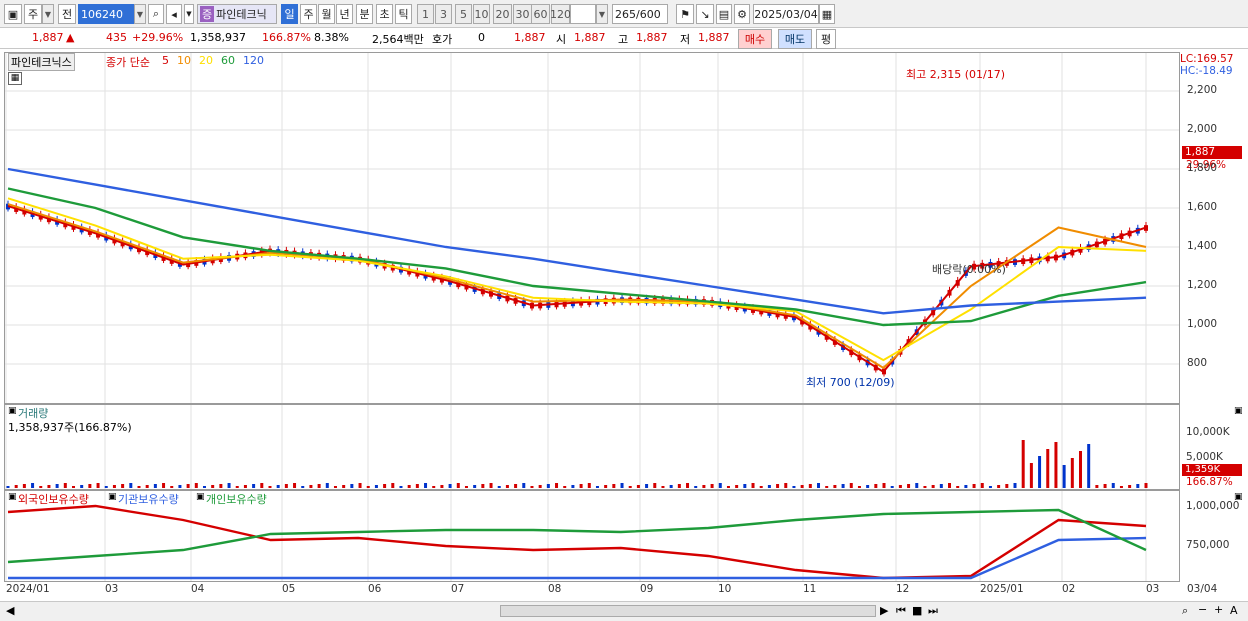 The width and height of the screenshot is (1248, 621). What do you see at coordinates (364, 14) in the screenshot?
I see `period-tab: 분` at bounding box center [364, 14].